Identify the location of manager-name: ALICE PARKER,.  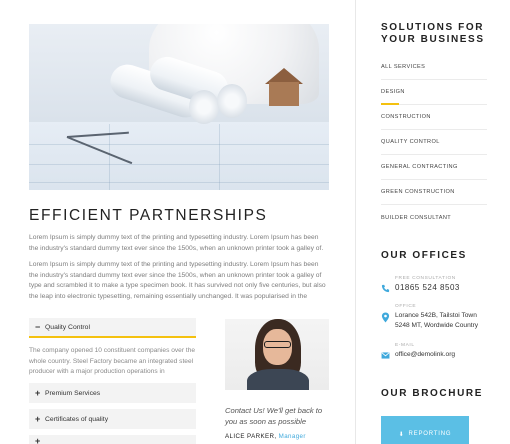
(251, 436).